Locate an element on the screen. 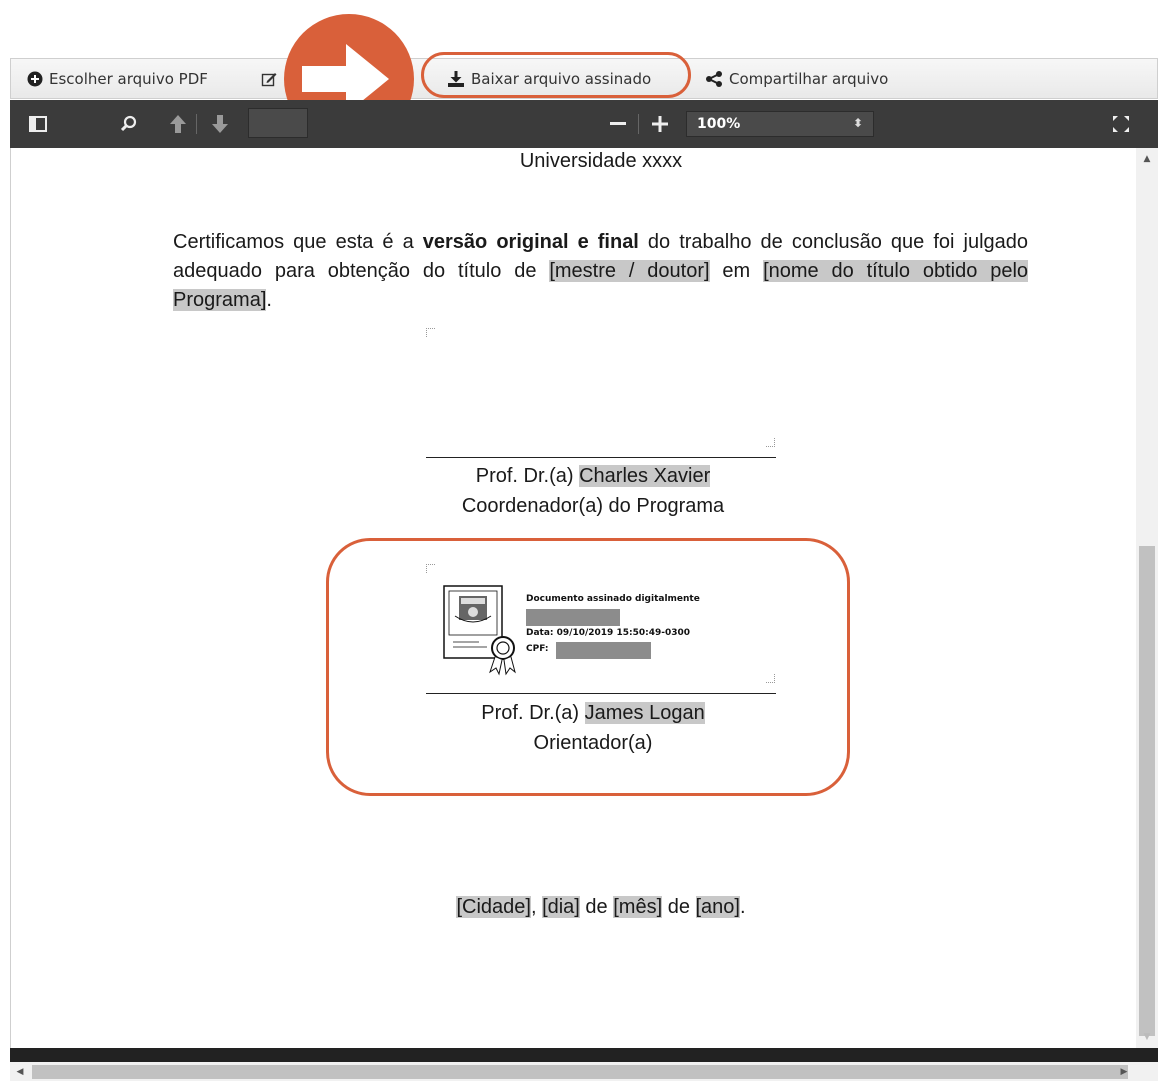 The width and height of the screenshot is (1165, 1081). advisor-name: James Logan is located at coordinates (644, 713).